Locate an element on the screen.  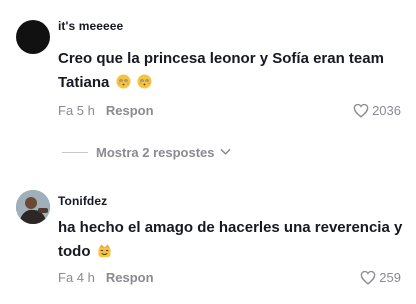
chevron-down-icon is located at coordinates (225, 151).